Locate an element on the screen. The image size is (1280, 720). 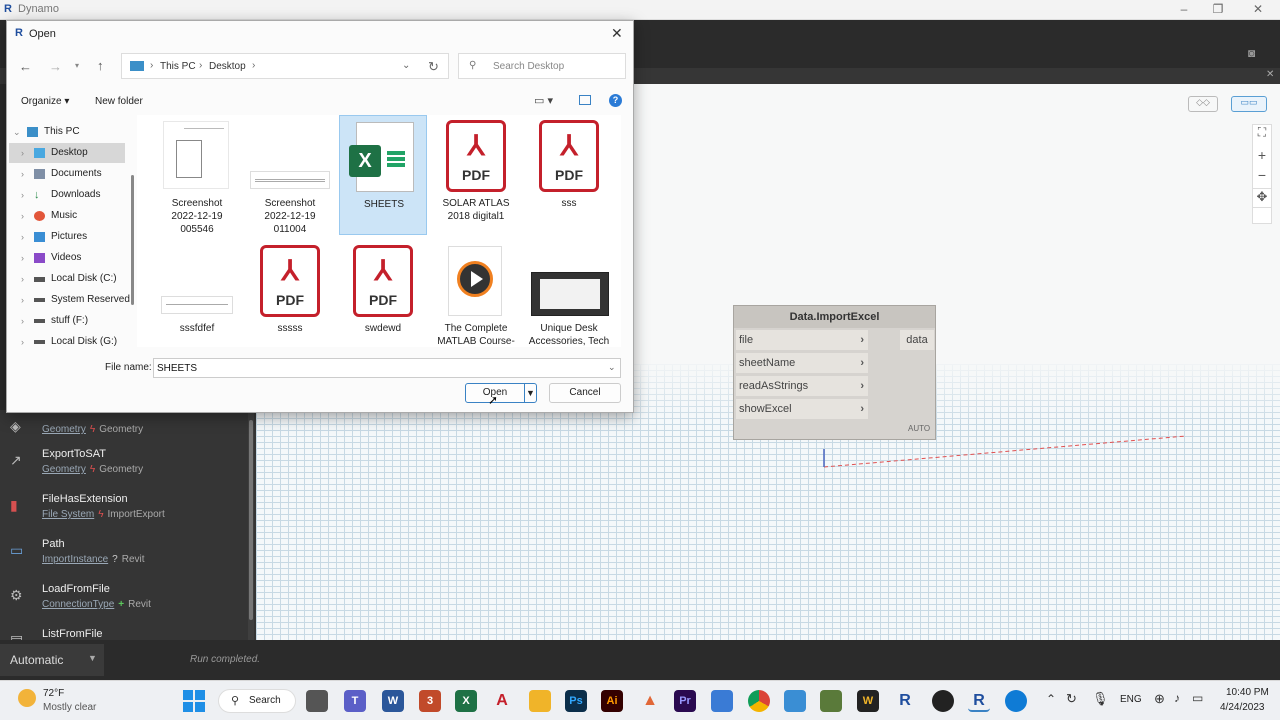
app-icon is located at coordinates (831, 701).